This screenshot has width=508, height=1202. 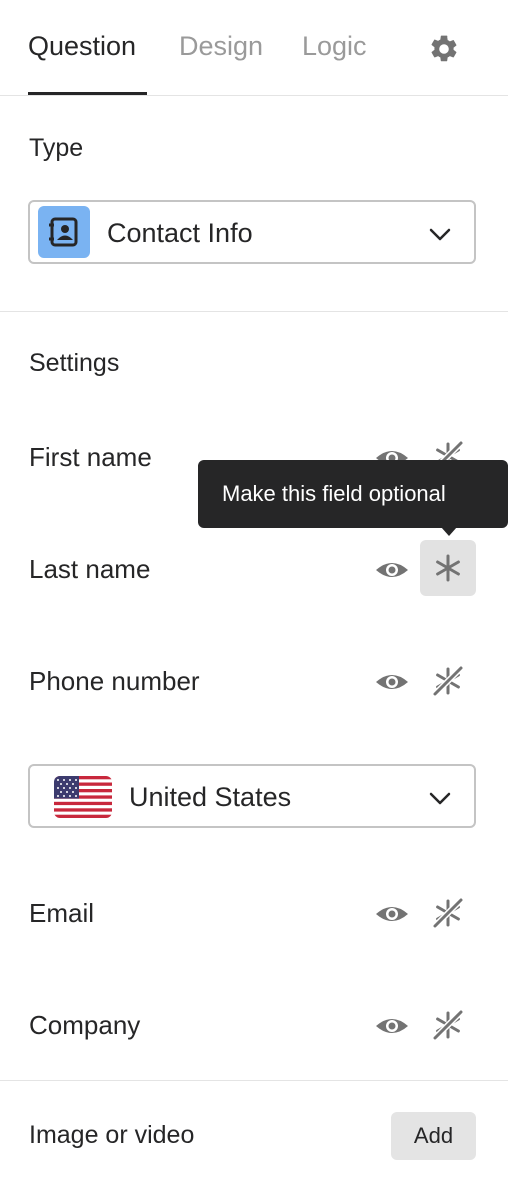 I want to click on country-select: United States, so click(x=252, y=796).